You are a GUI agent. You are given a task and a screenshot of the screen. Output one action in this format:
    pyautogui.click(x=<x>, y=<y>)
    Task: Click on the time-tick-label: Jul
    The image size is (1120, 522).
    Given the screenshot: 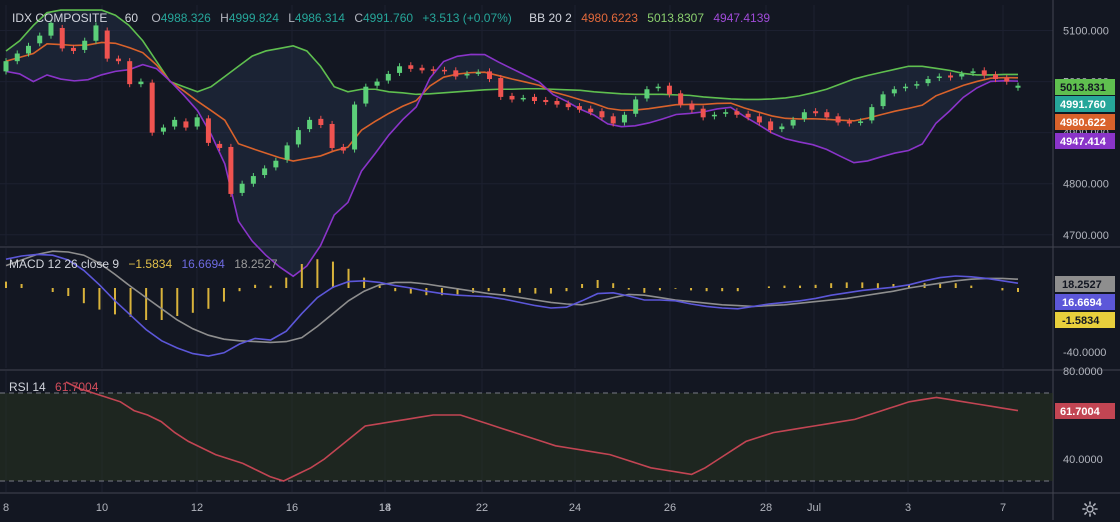 What is the action you would take?
    pyautogui.click(x=814, y=508)
    